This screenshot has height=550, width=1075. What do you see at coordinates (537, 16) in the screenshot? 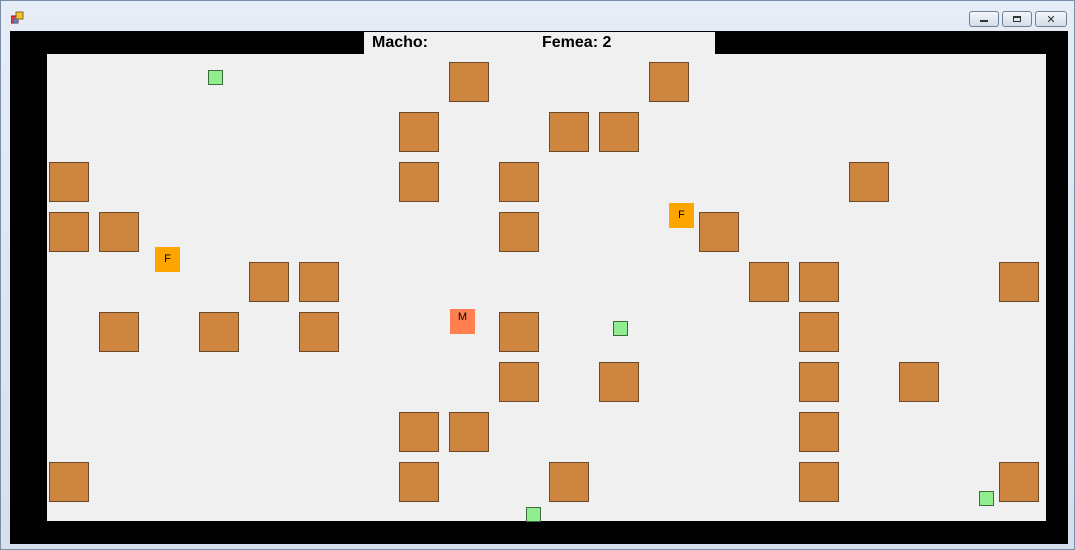
I see `title-bar: ✕` at bounding box center [537, 16].